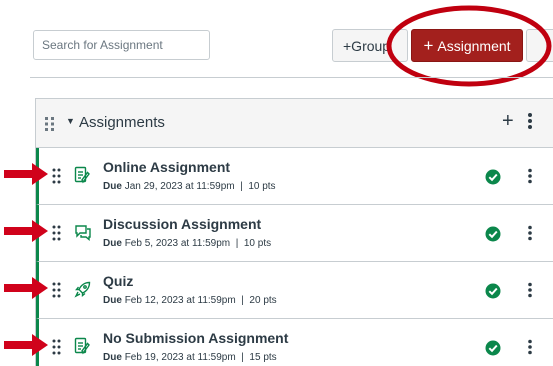  I want to click on group-title: Assignments, so click(122, 122).